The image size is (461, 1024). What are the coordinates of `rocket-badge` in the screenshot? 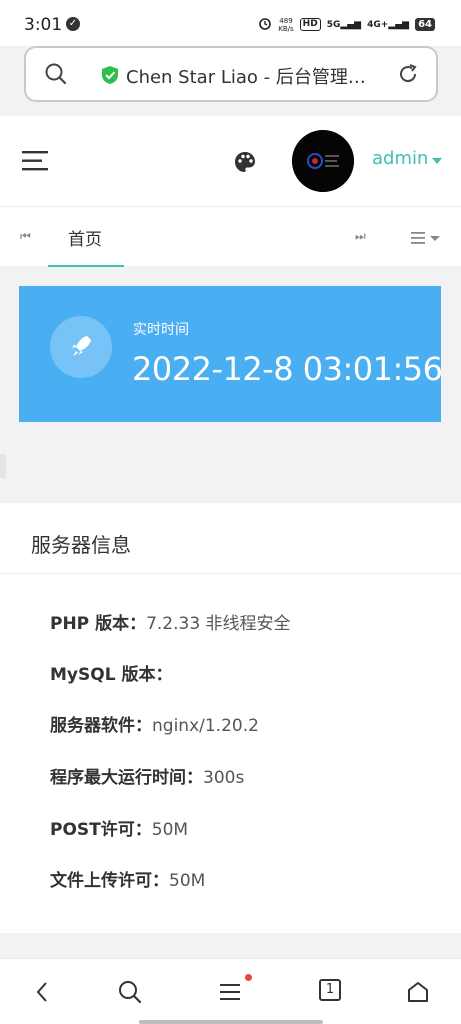 It's located at (81, 347).